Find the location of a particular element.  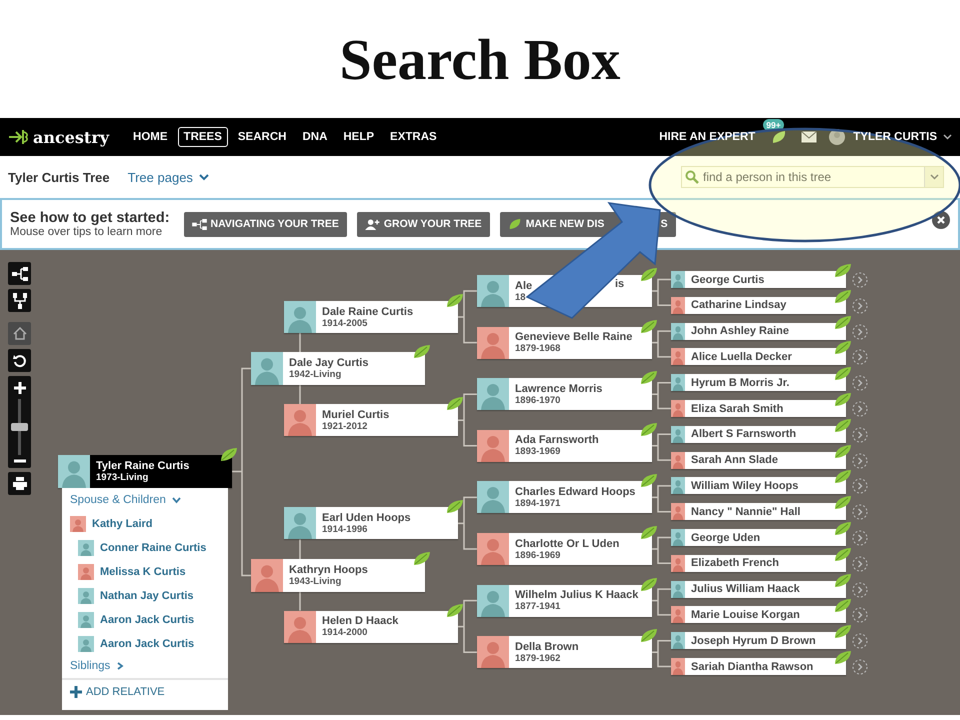

person-card: Marie Louise Korgan is located at coordinates (758, 615).